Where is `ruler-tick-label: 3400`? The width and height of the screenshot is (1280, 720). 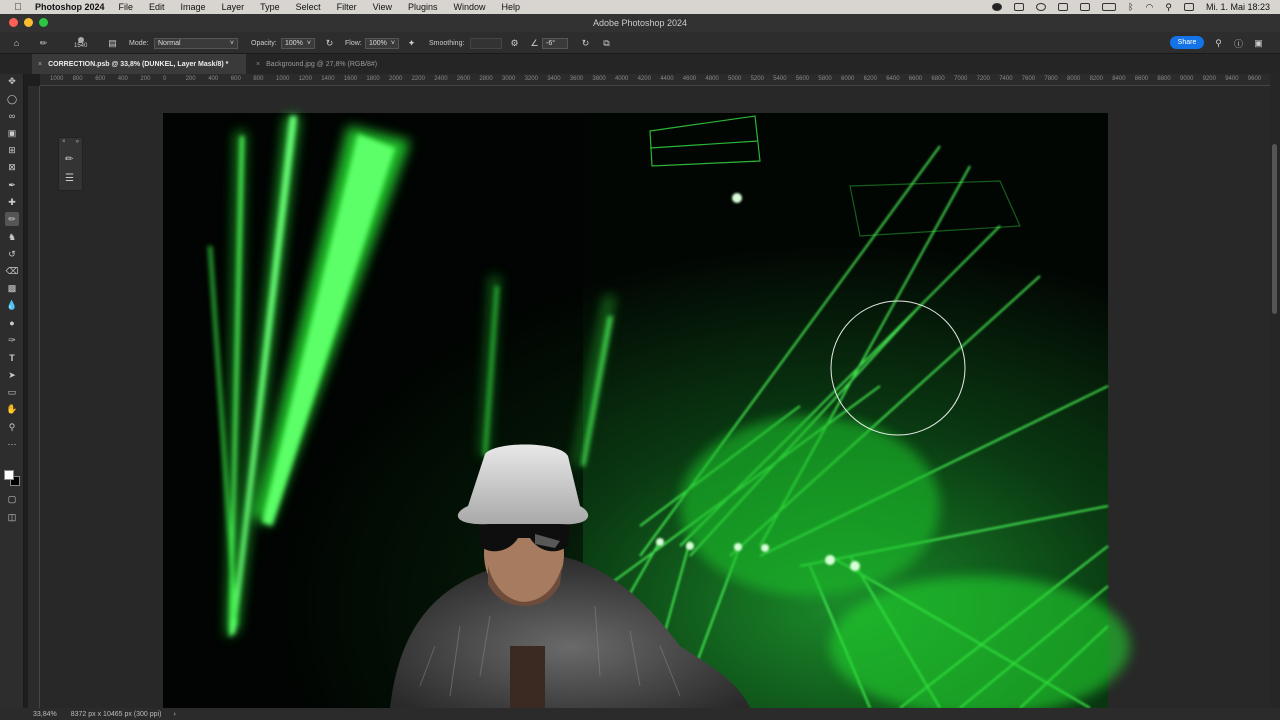
ruler-tick-label: 3400 is located at coordinates (554, 79).